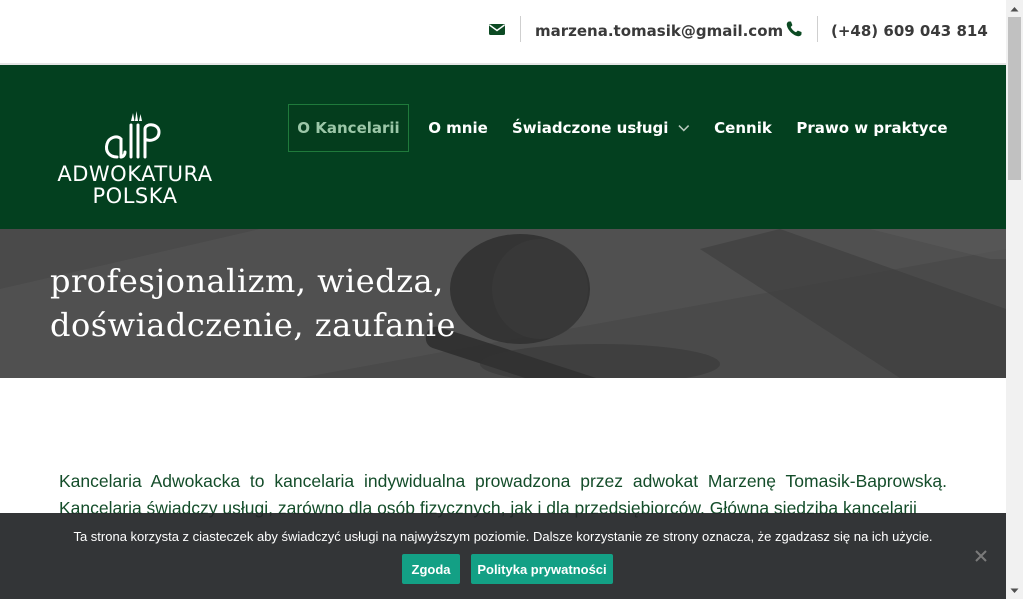 This screenshot has height=599, width=1023. What do you see at coordinates (794, 29) in the screenshot?
I see `phone-icon` at bounding box center [794, 29].